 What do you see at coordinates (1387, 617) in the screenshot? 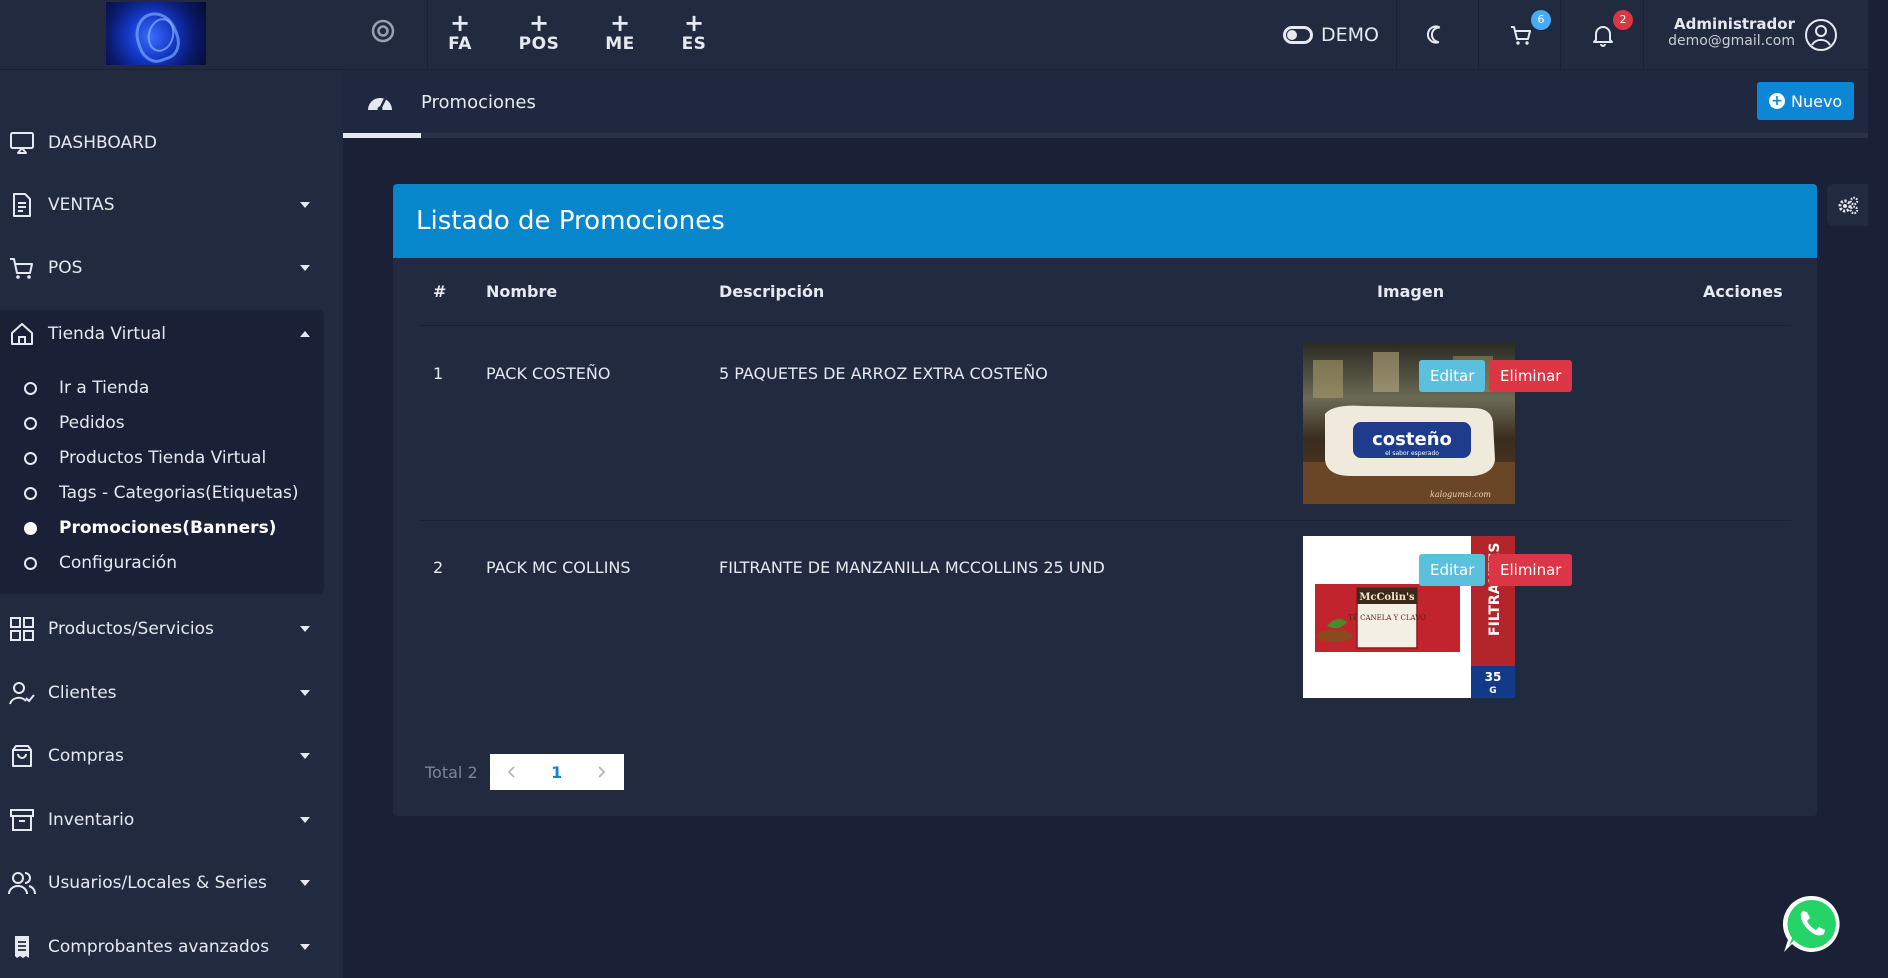
I see `image-product-text: TÉ CANELA Y CLAVO` at bounding box center [1387, 617].